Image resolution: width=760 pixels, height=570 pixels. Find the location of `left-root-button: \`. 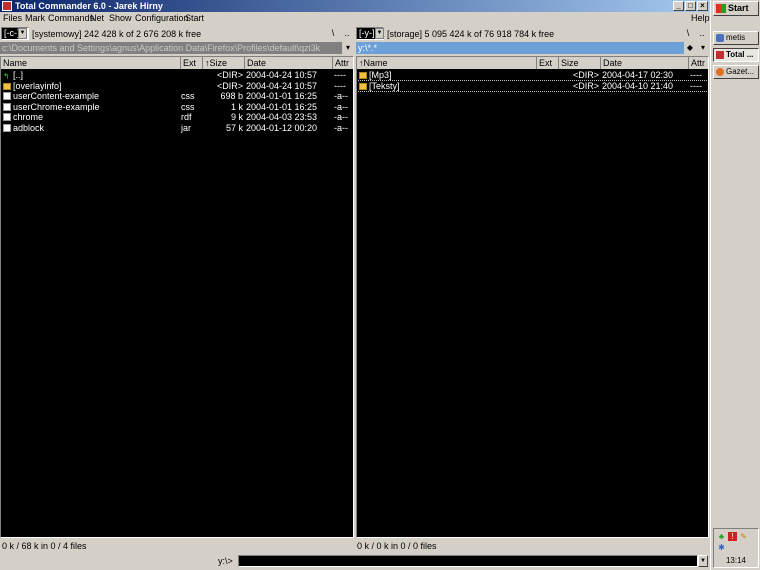

left-root-button: \ is located at coordinates (333, 34).